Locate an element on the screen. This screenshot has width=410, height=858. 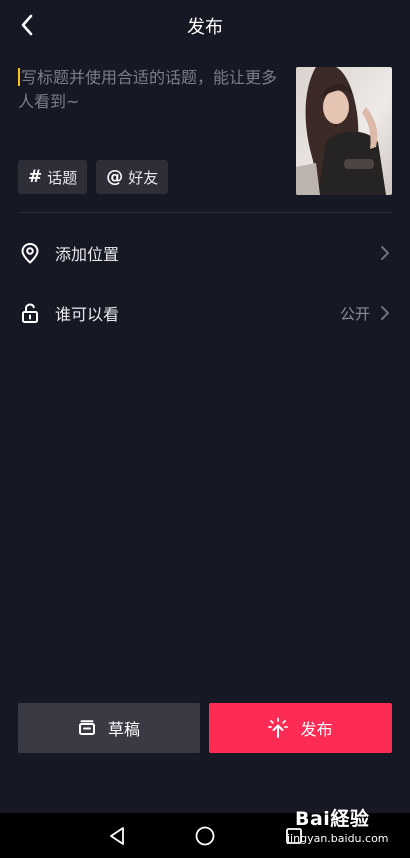
divider is located at coordinates (205, 212).